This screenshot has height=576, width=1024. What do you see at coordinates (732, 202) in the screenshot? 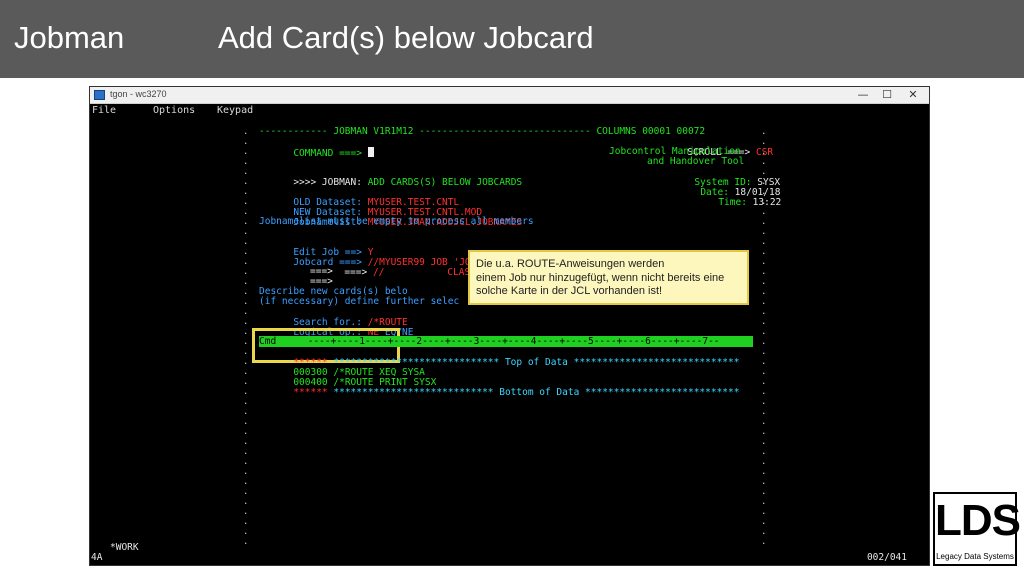
I see `time-label: Time:` at bounding box center [732, 202].